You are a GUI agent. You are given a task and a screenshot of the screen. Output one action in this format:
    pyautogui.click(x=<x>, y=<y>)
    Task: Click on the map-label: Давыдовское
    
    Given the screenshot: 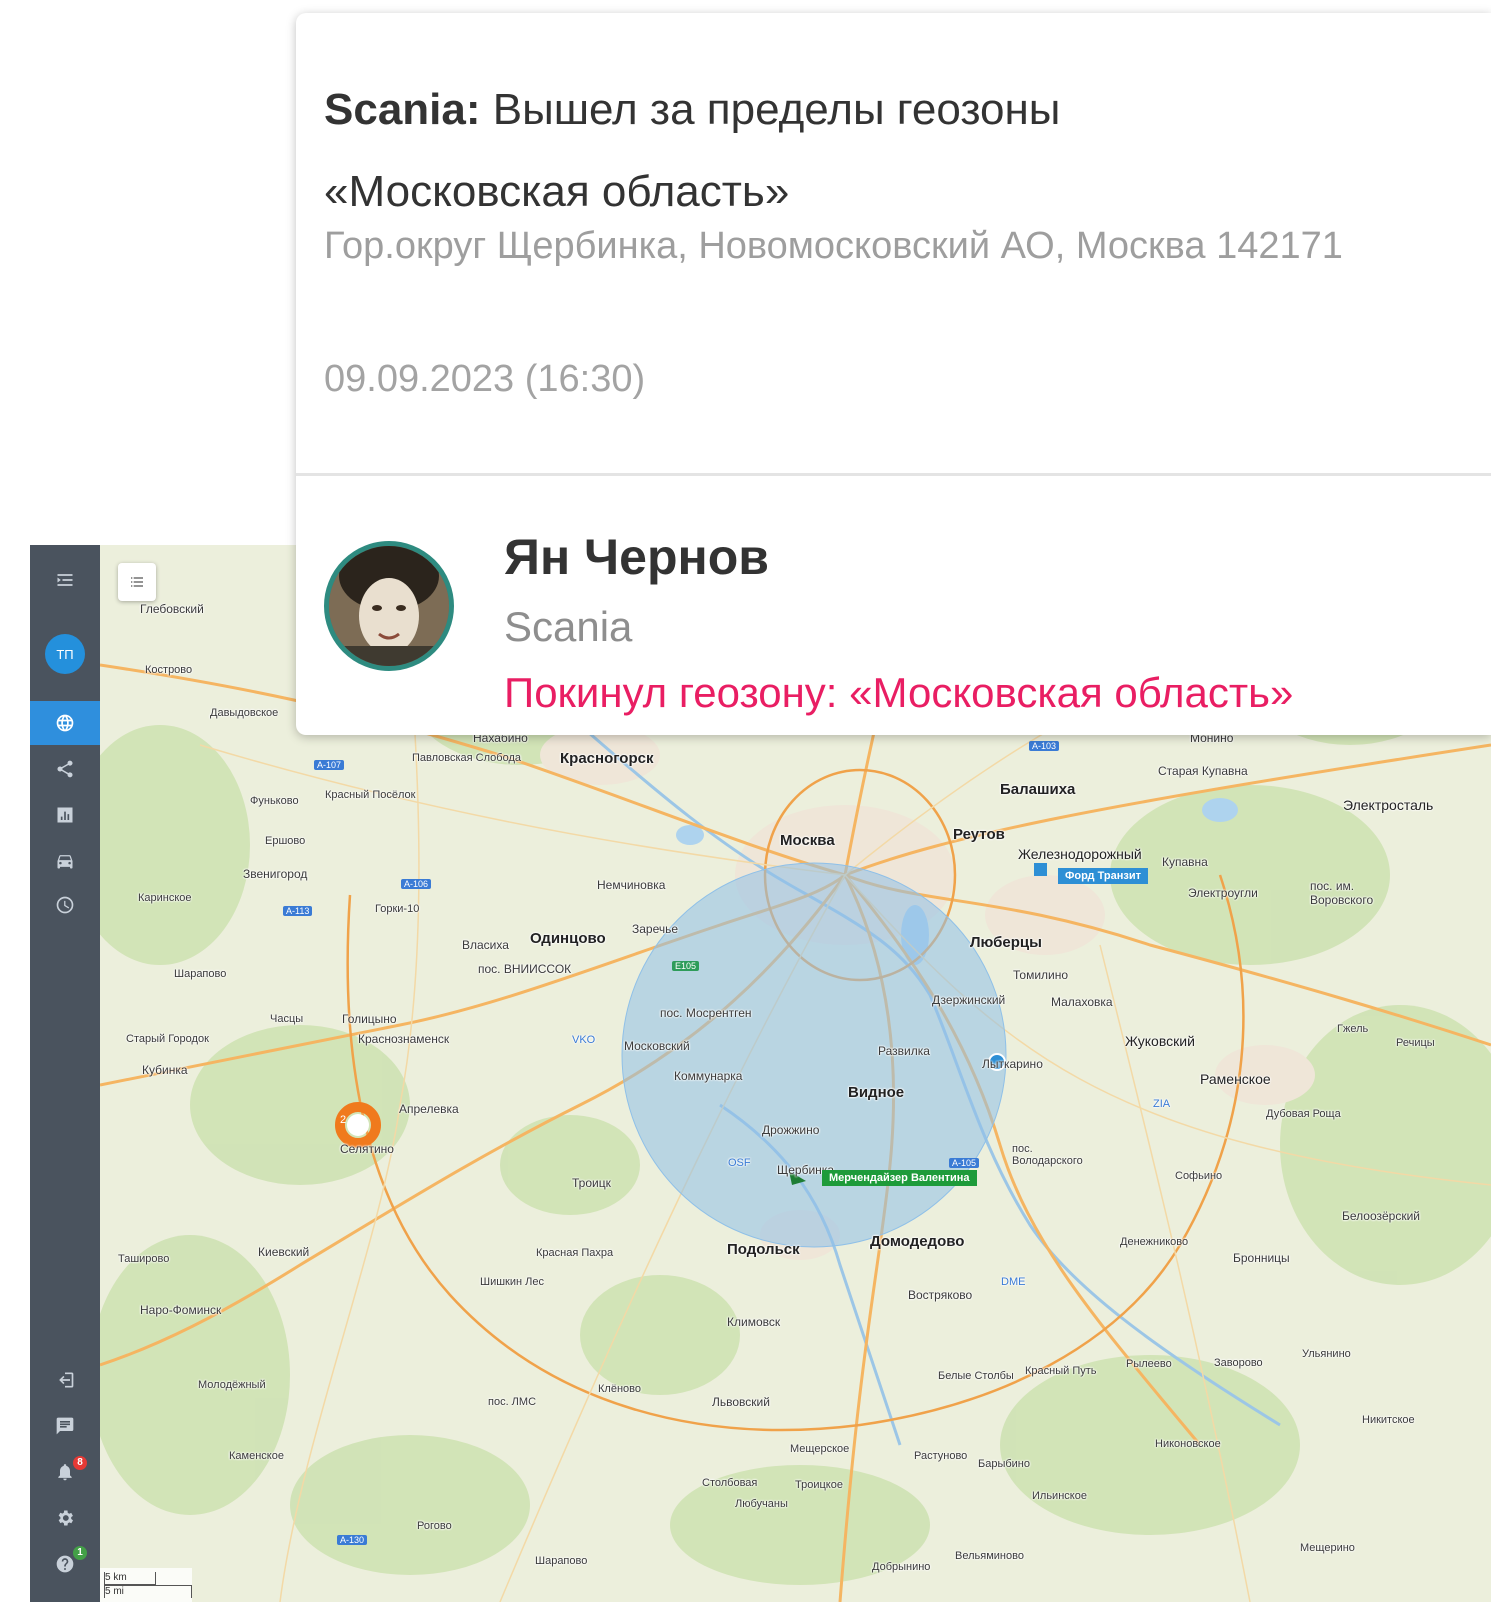 What is the action you would take?
    pyautogui.click(x=244, y=713)
    